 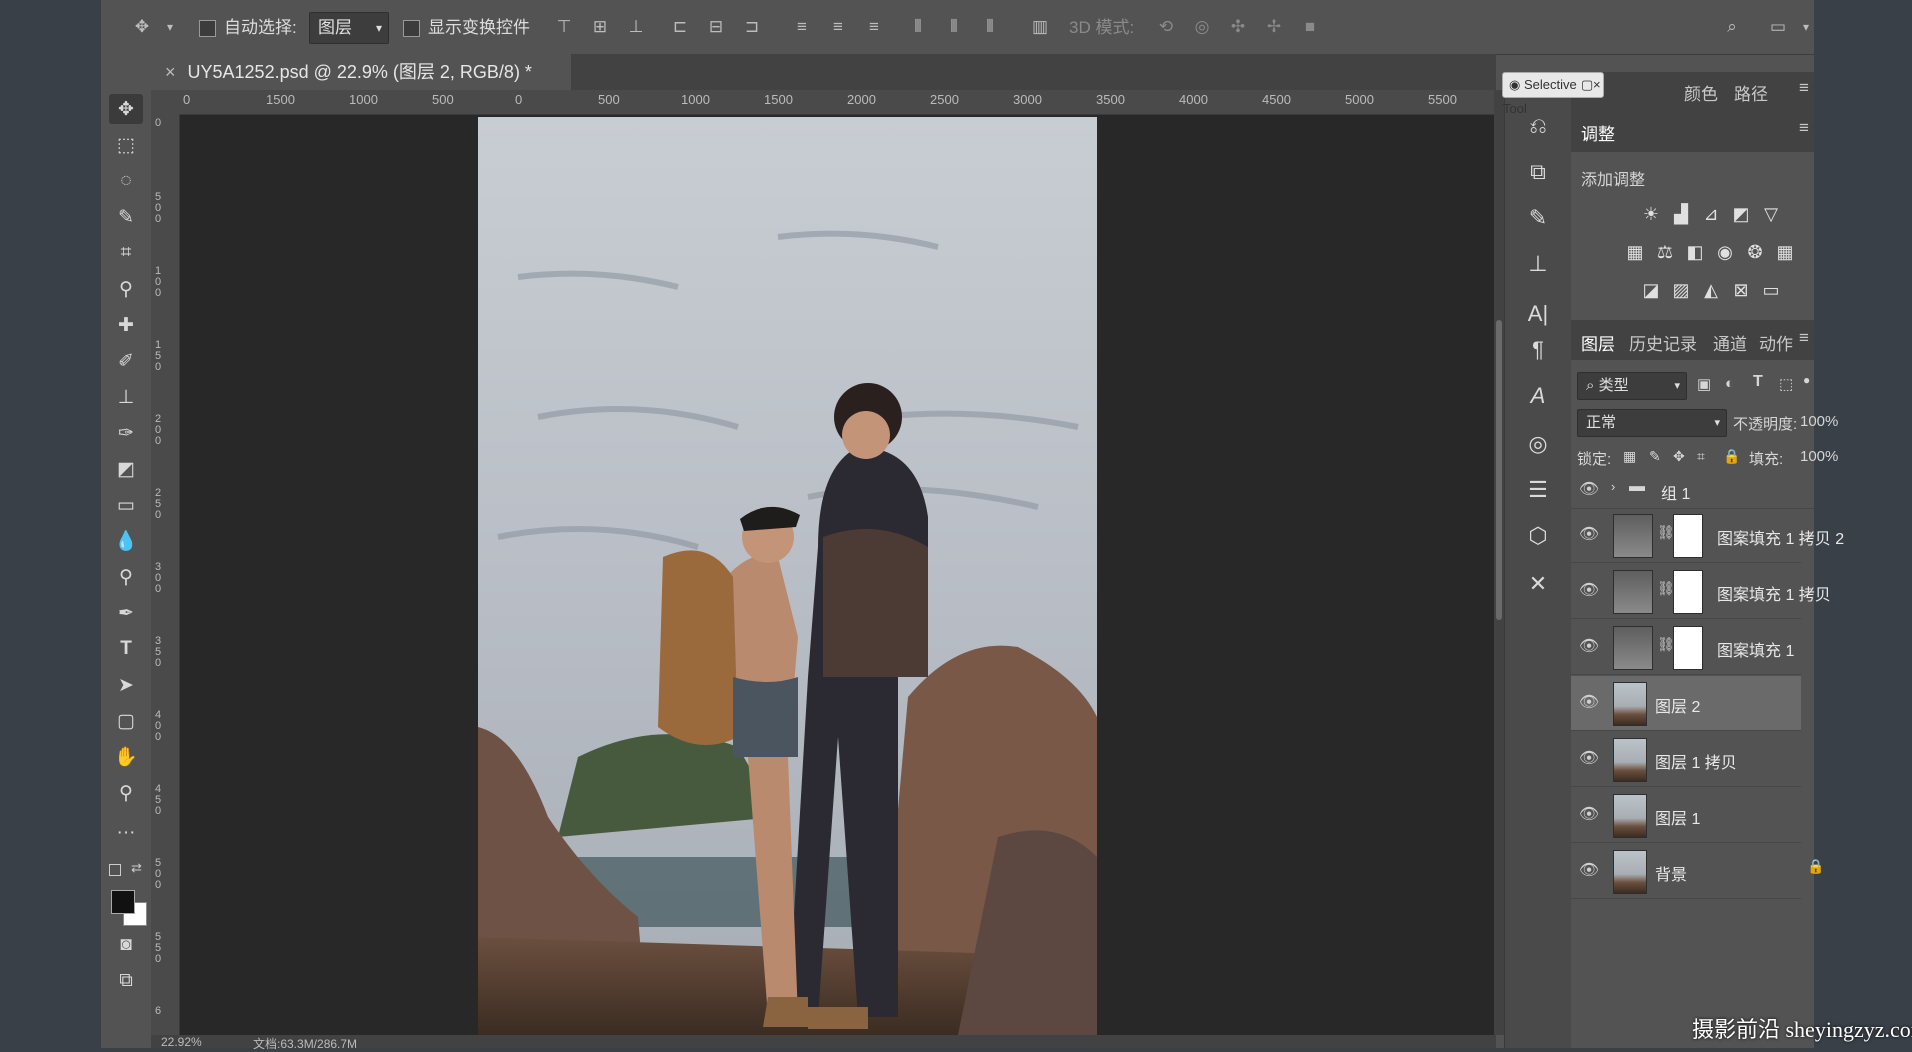 What do you see at coordinates (1538, 396) in the screenshot?
I see `glyphs-icon: A` at bounding box center [1538, 396].